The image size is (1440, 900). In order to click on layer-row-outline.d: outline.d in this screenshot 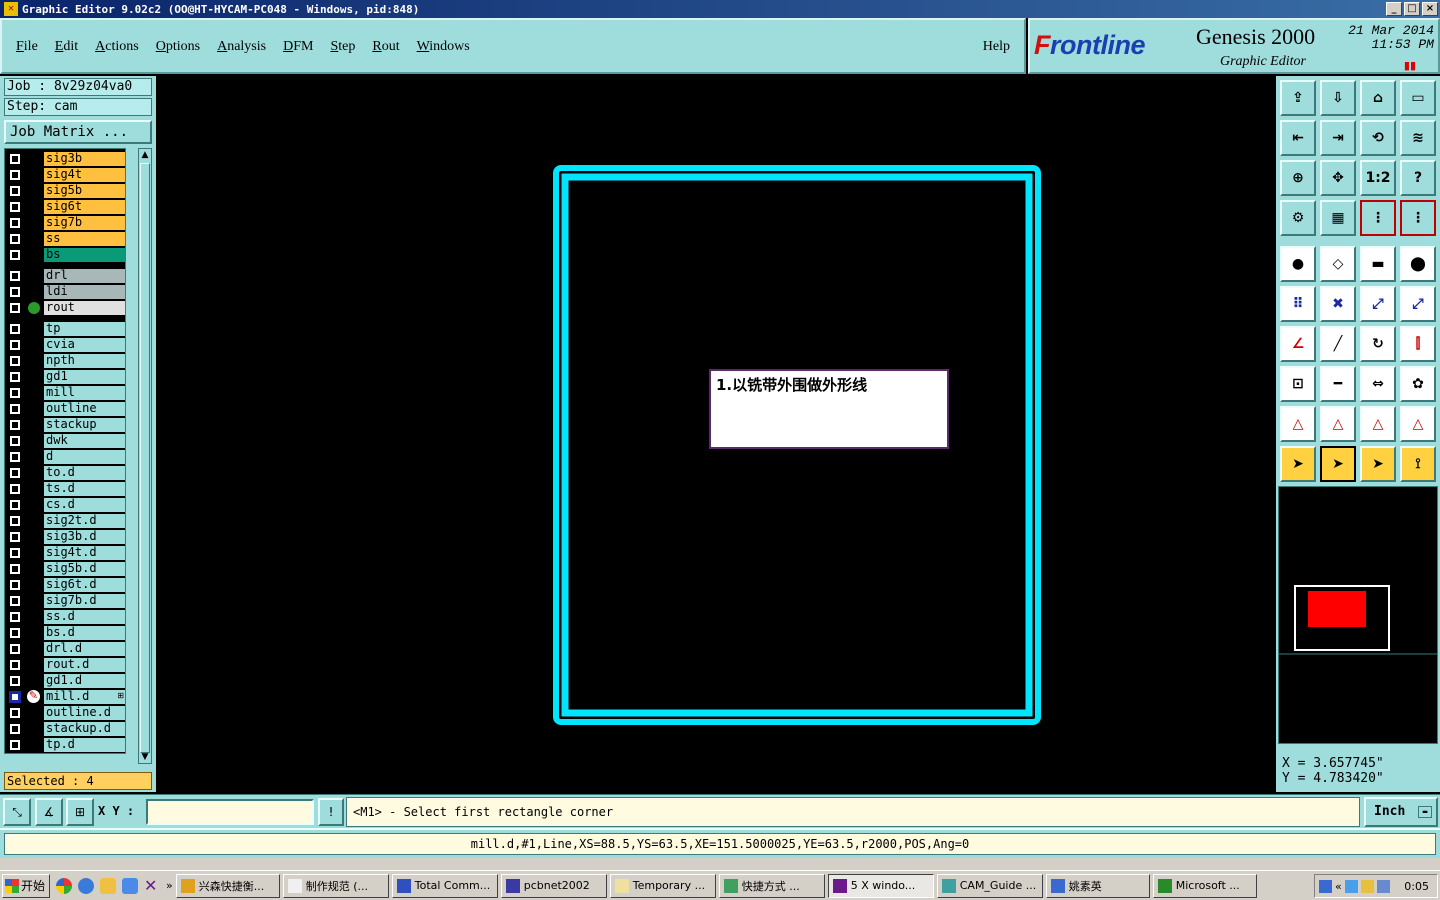, I will do `click(66, 712)`.